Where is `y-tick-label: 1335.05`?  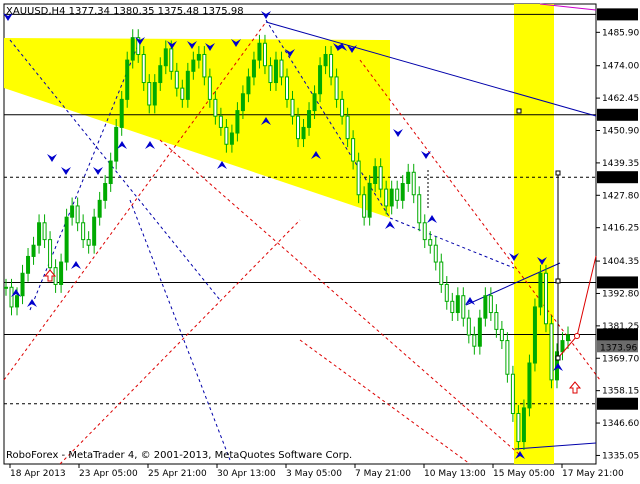
y-tick-label: 1335.05 is located at coordinates (620, 456).